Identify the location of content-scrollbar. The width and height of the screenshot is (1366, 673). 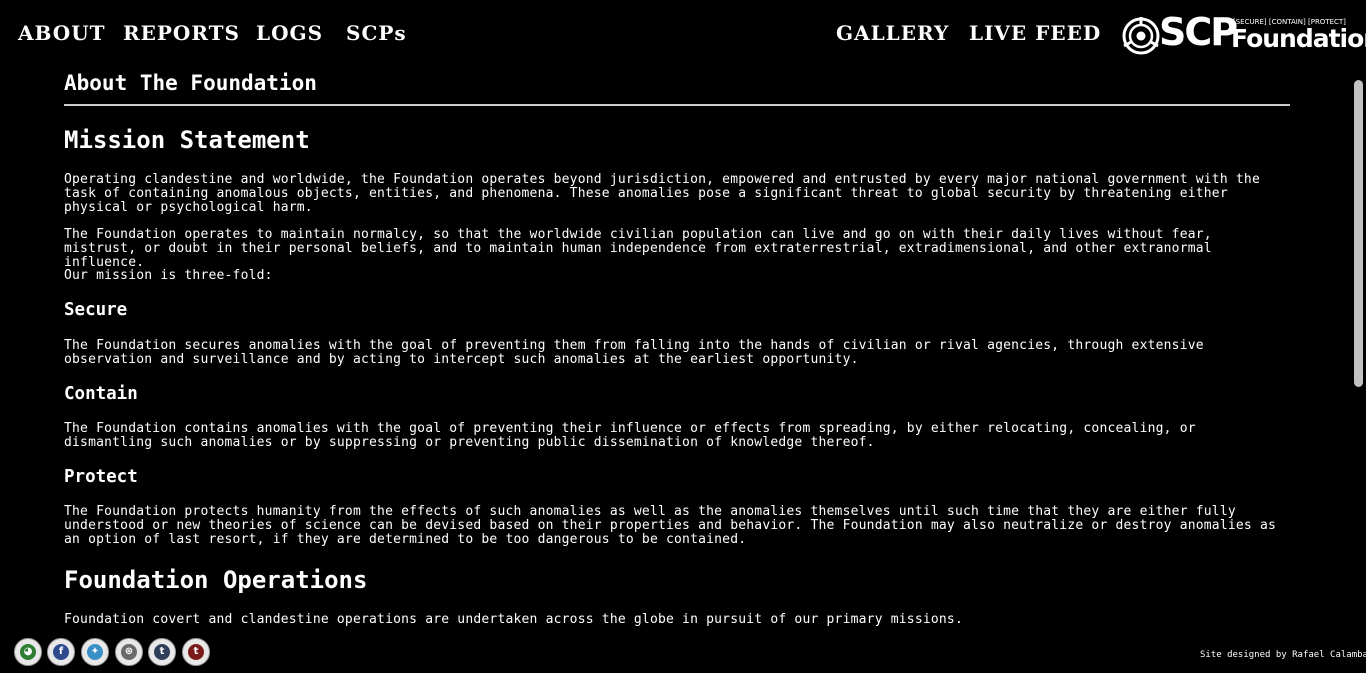
(1359, 347).